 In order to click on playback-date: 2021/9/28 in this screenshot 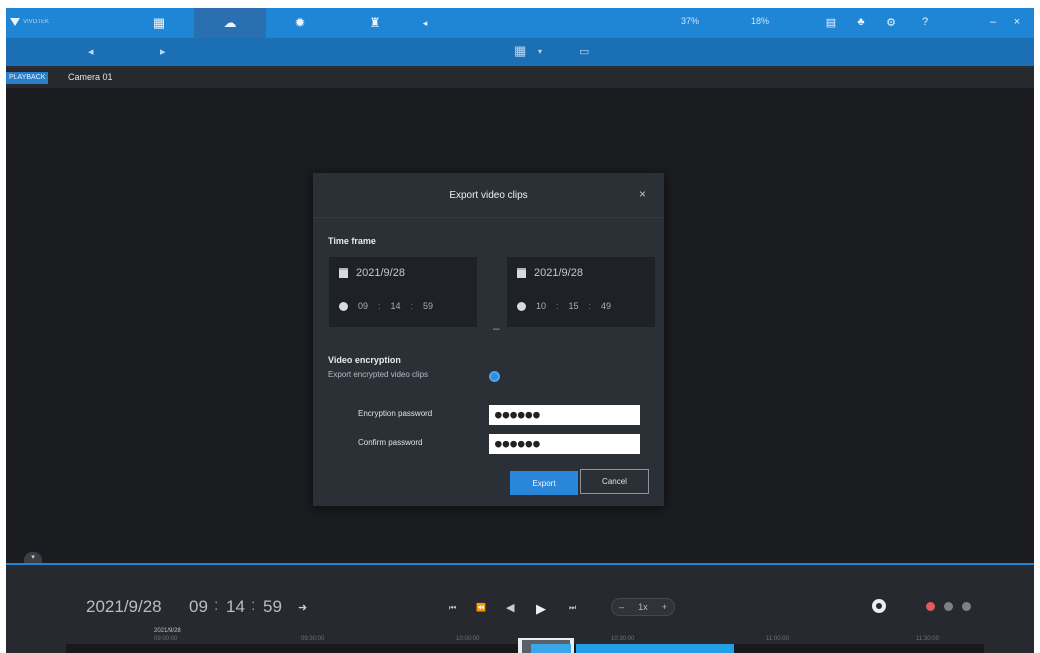, I will do `click(124, 607)`.